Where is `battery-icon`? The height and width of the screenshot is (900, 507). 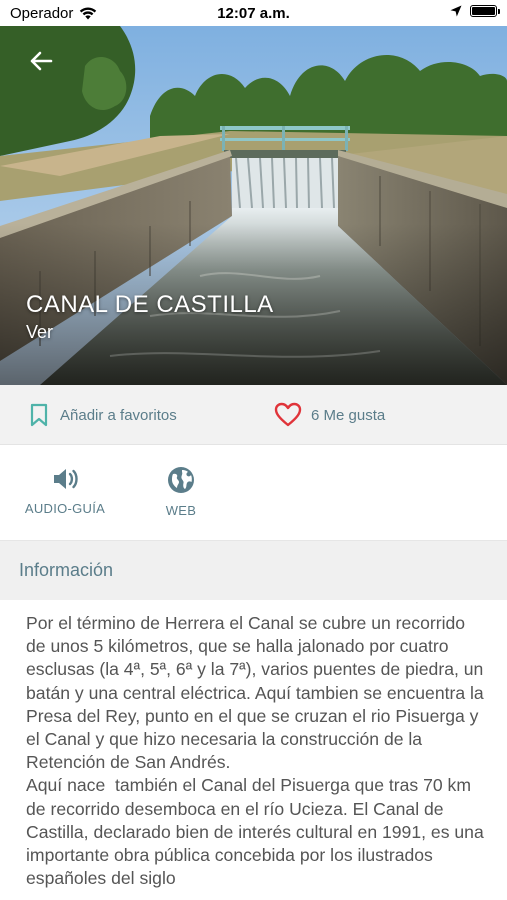
battery-icon is located at coordinates (485, 11).